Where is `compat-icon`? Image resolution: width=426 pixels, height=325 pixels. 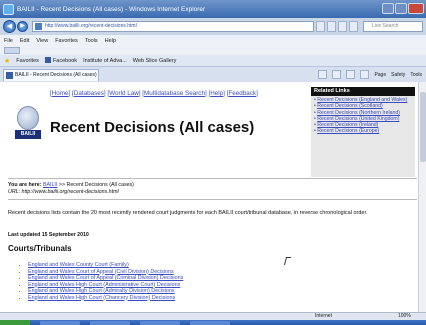 compat-icon is located at coordinates (353, 26).